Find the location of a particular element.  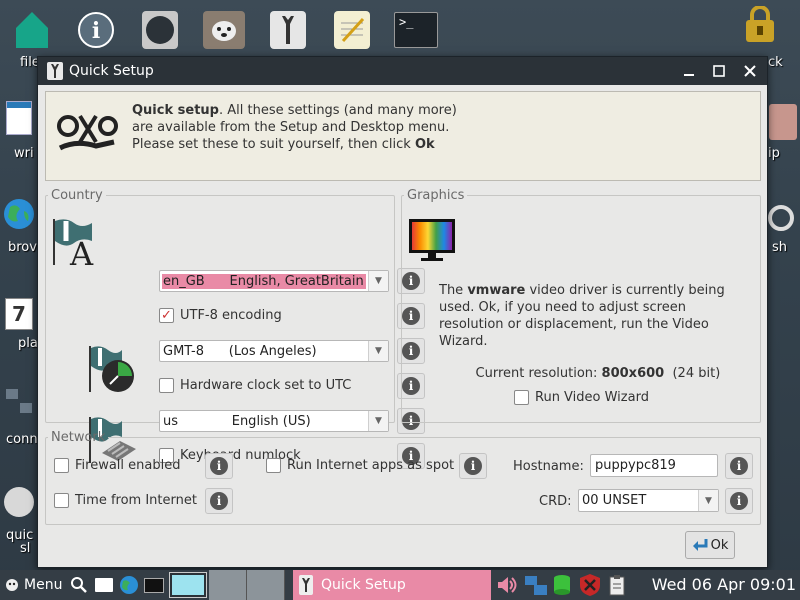

editor-desktop-icon is located at coordinates (352, 30).